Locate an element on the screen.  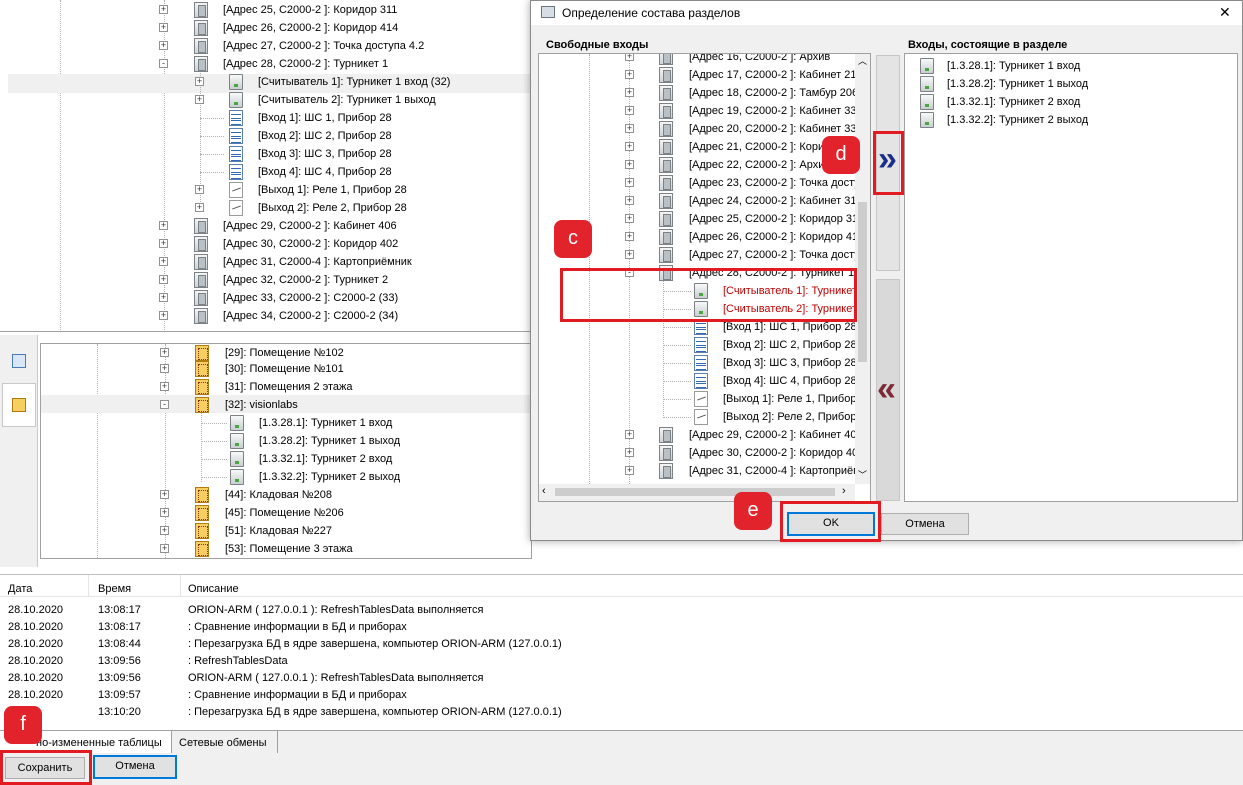
tree-node-element: + [Выход 2]: Реле 2, Прибор 28 is located at coordinates (300, 208).